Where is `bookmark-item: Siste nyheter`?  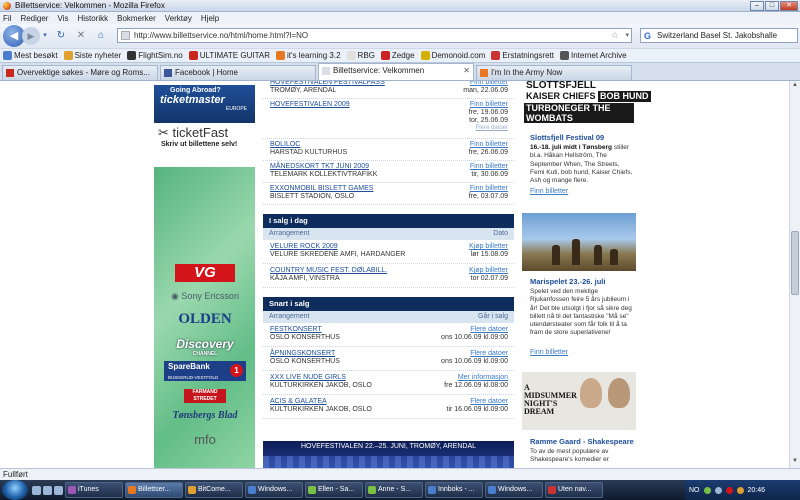
bookmark-item: Siste nyheter is located at coordinates (92, 55).